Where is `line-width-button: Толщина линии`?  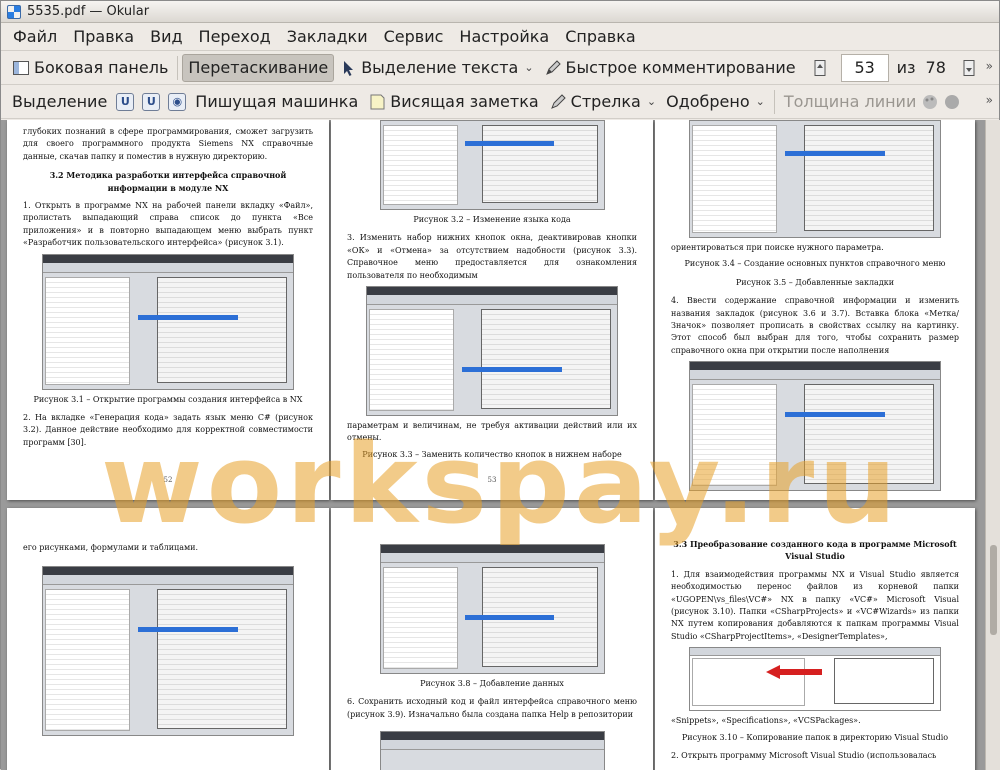 line-width-button: Толщина линии is located at coordinates (850, 102).